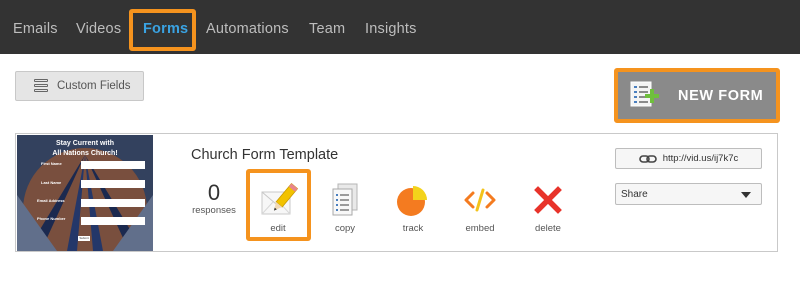 The height and width of the screenshot is (286, 800). I want to click on thumbnail-title-line2: All Nations Church!, so click(85, 153).